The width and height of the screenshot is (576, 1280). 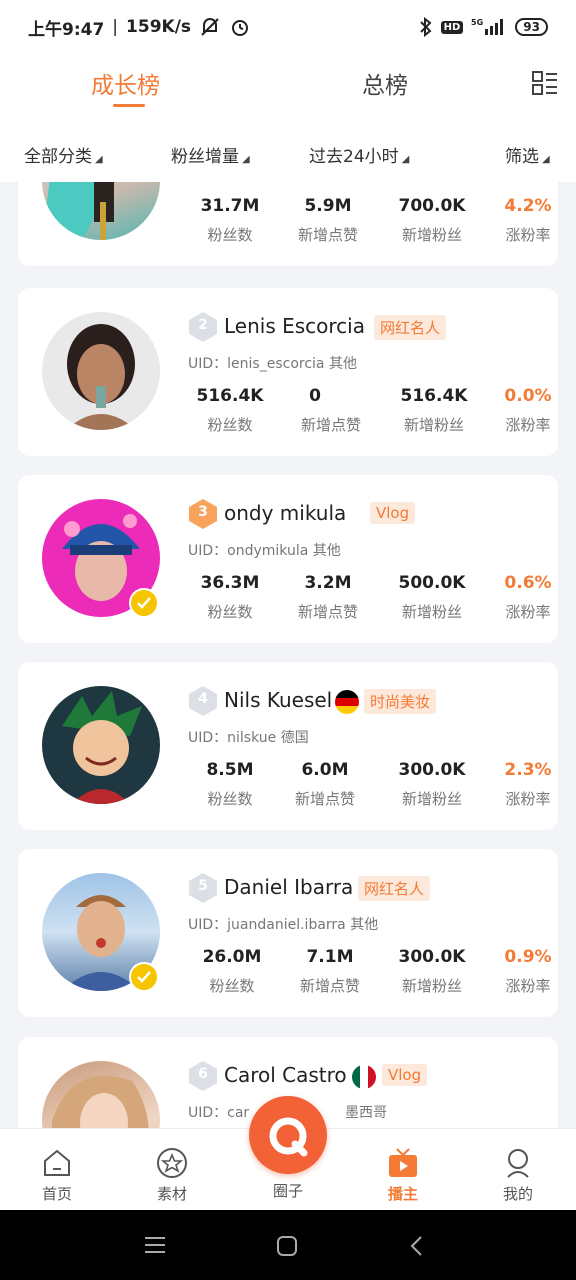 I want to click on filter-category: 全部分类 ◢, so click(x=63, y=154).